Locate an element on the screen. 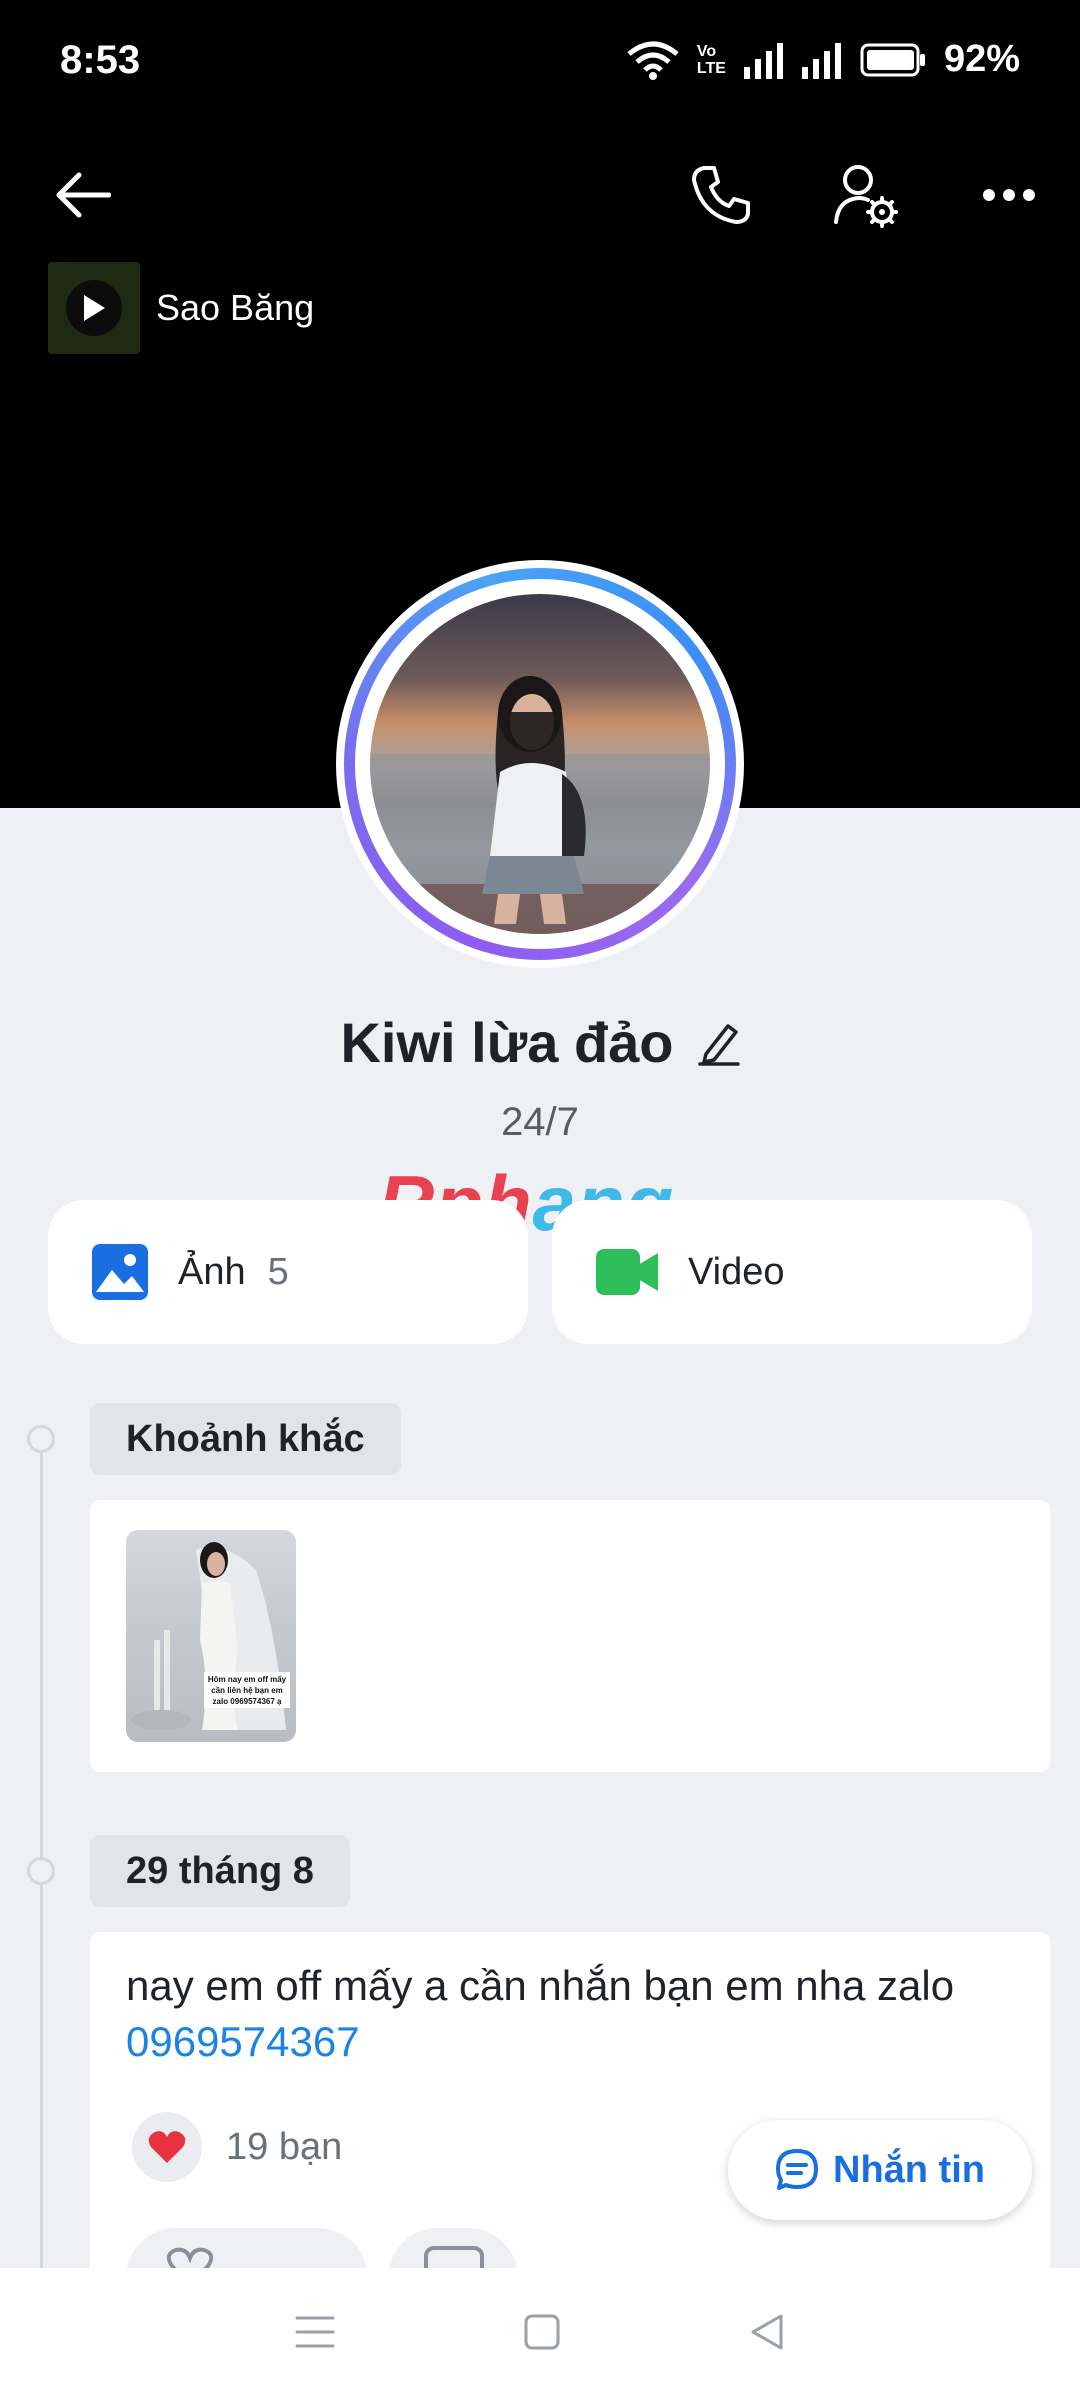  avatar-gap is located at coordinates (540, 764).